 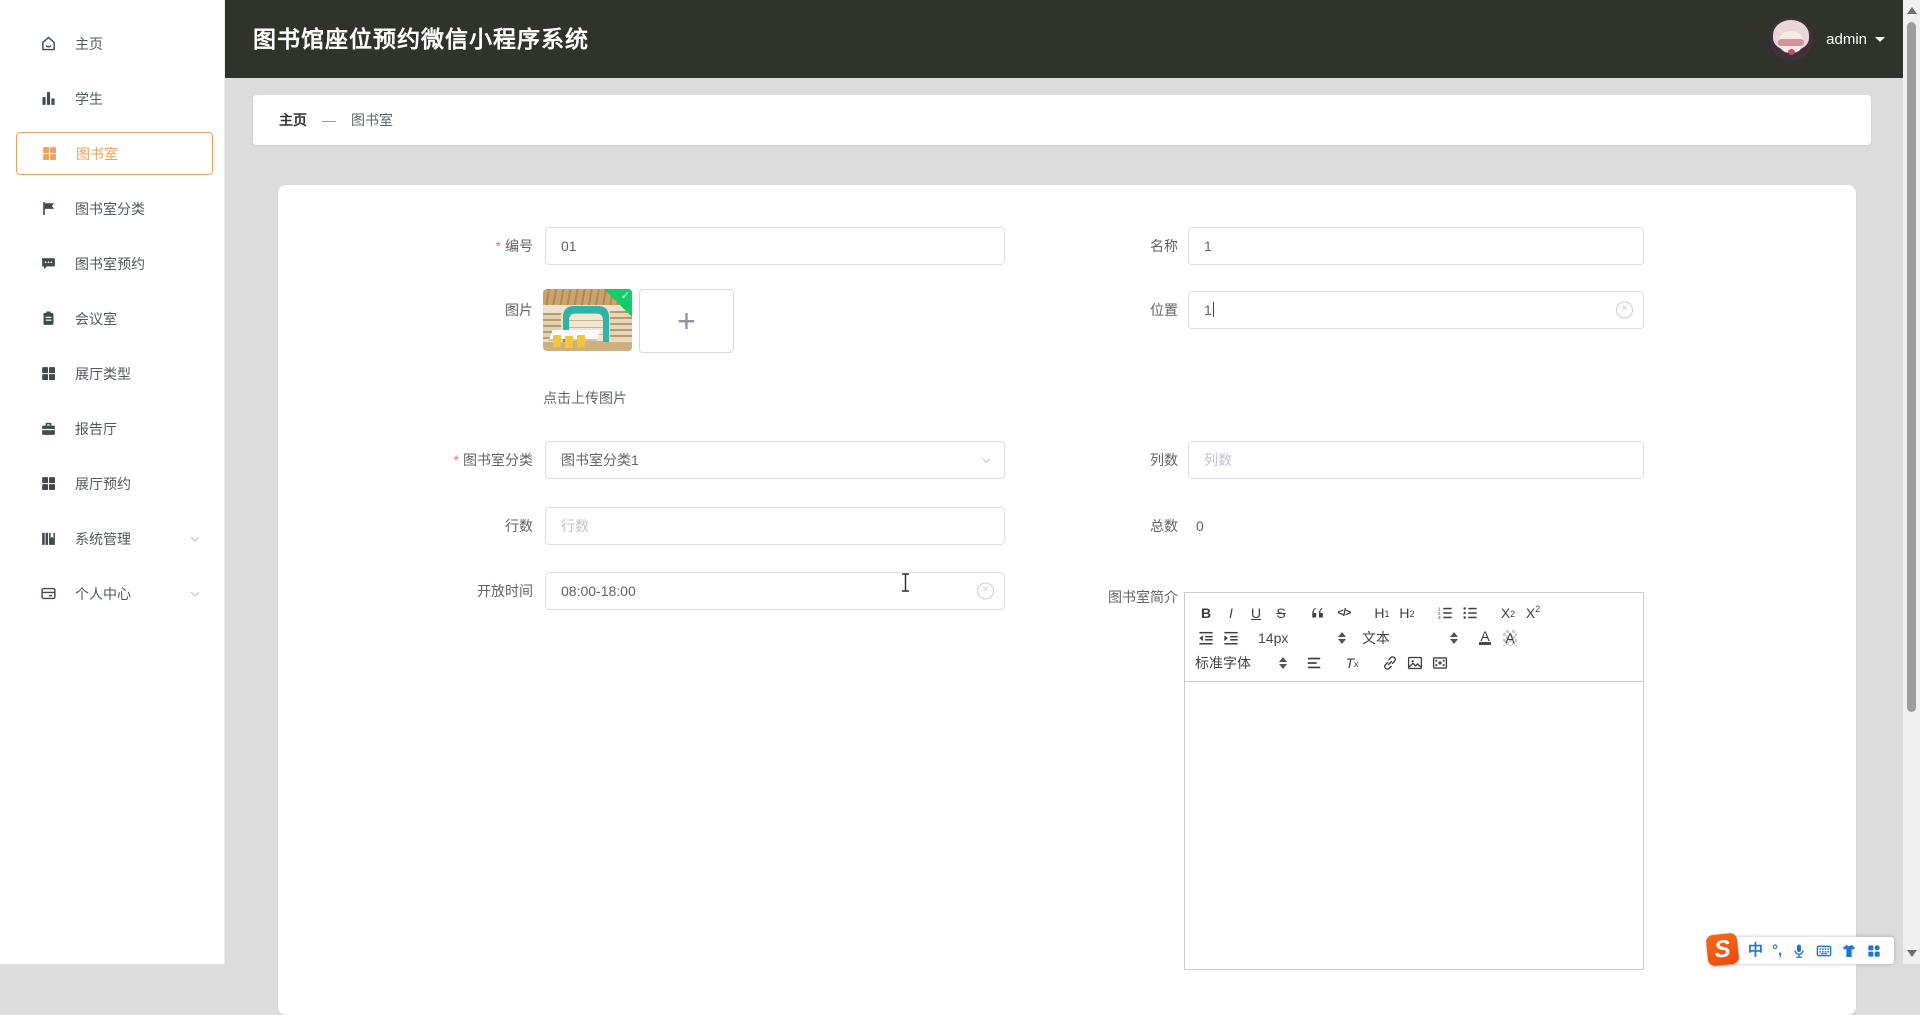 I want to click on mic-icon, so click(x=1799, y=951).